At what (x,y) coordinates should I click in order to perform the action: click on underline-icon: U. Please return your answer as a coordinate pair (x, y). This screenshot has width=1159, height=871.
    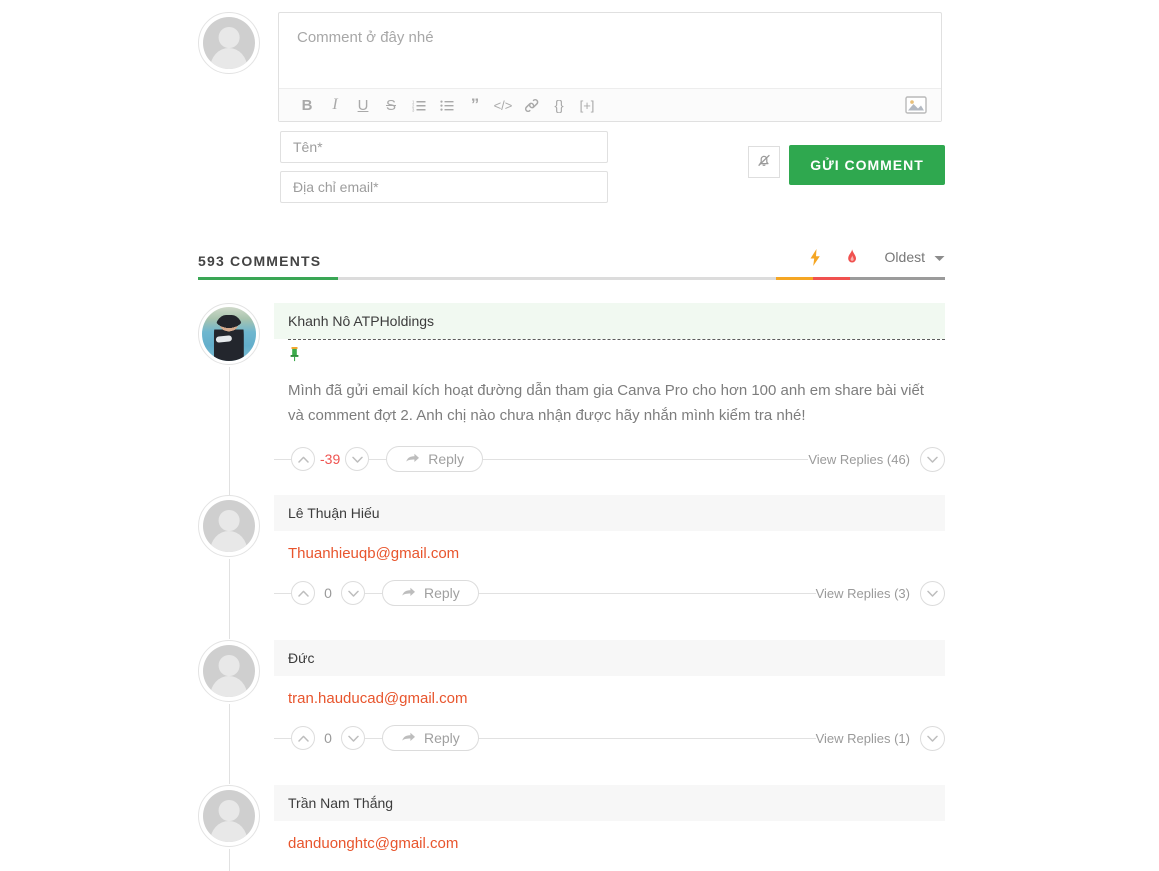
    Looking at the image, I should click on (363, 105).